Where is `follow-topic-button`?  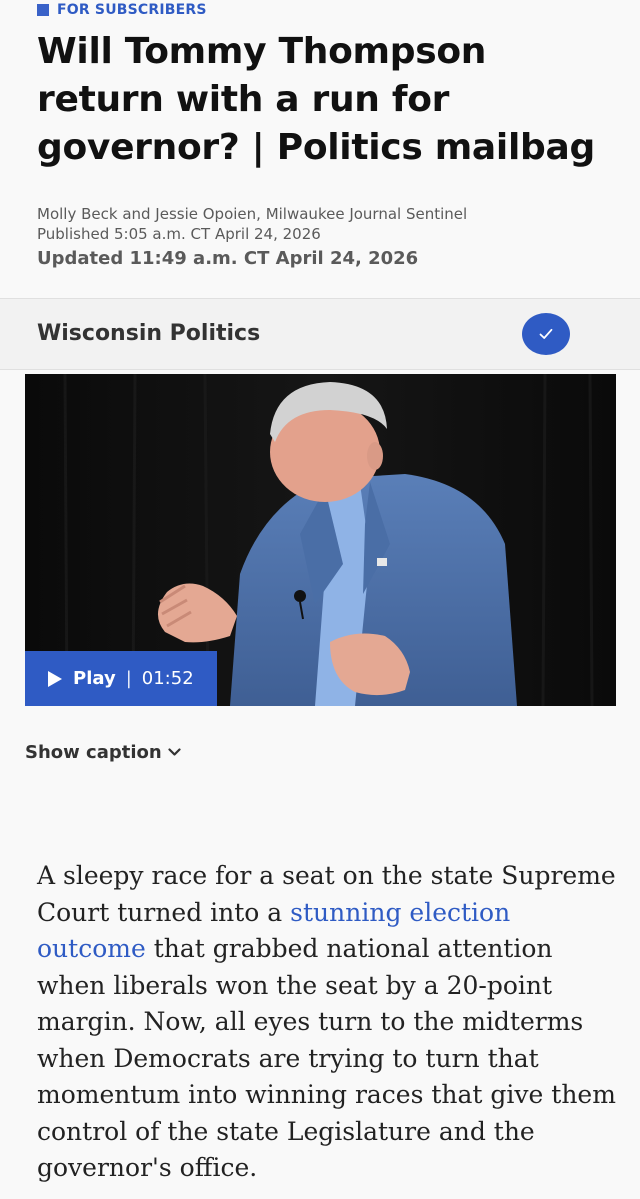
follow-topic-button is located at coordinates (546, 334).